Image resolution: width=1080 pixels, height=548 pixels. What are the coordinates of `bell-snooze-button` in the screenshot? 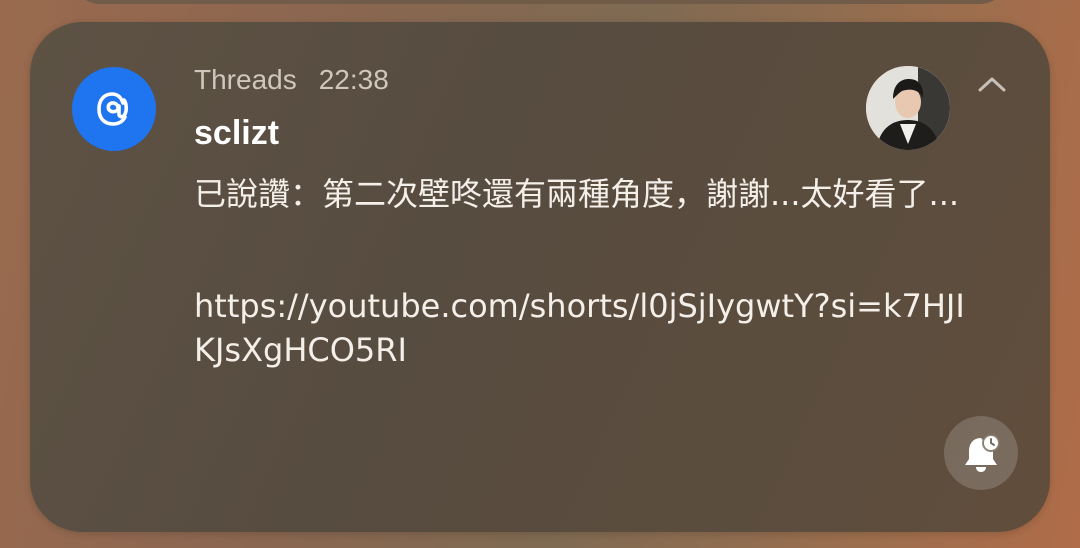 It's located at (981, 453).